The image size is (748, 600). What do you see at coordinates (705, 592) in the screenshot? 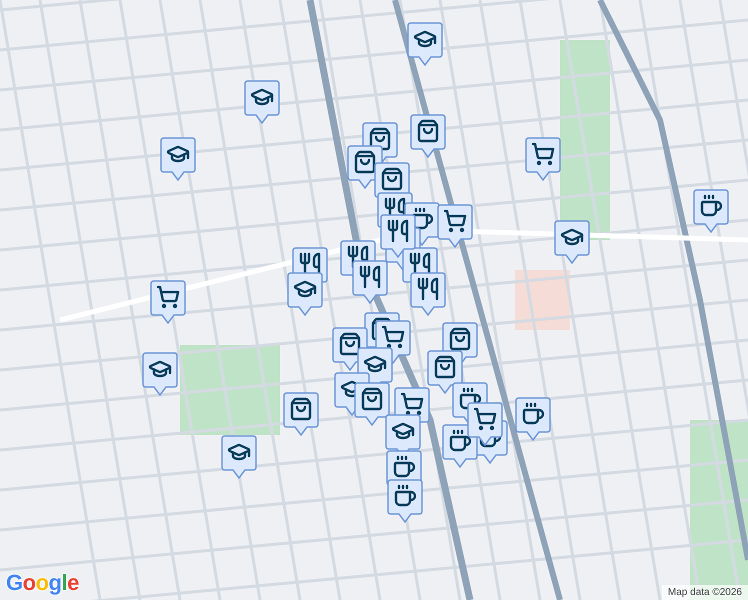
I see `map-attribution: Map data ©2026` at bounding box center [705, 592].